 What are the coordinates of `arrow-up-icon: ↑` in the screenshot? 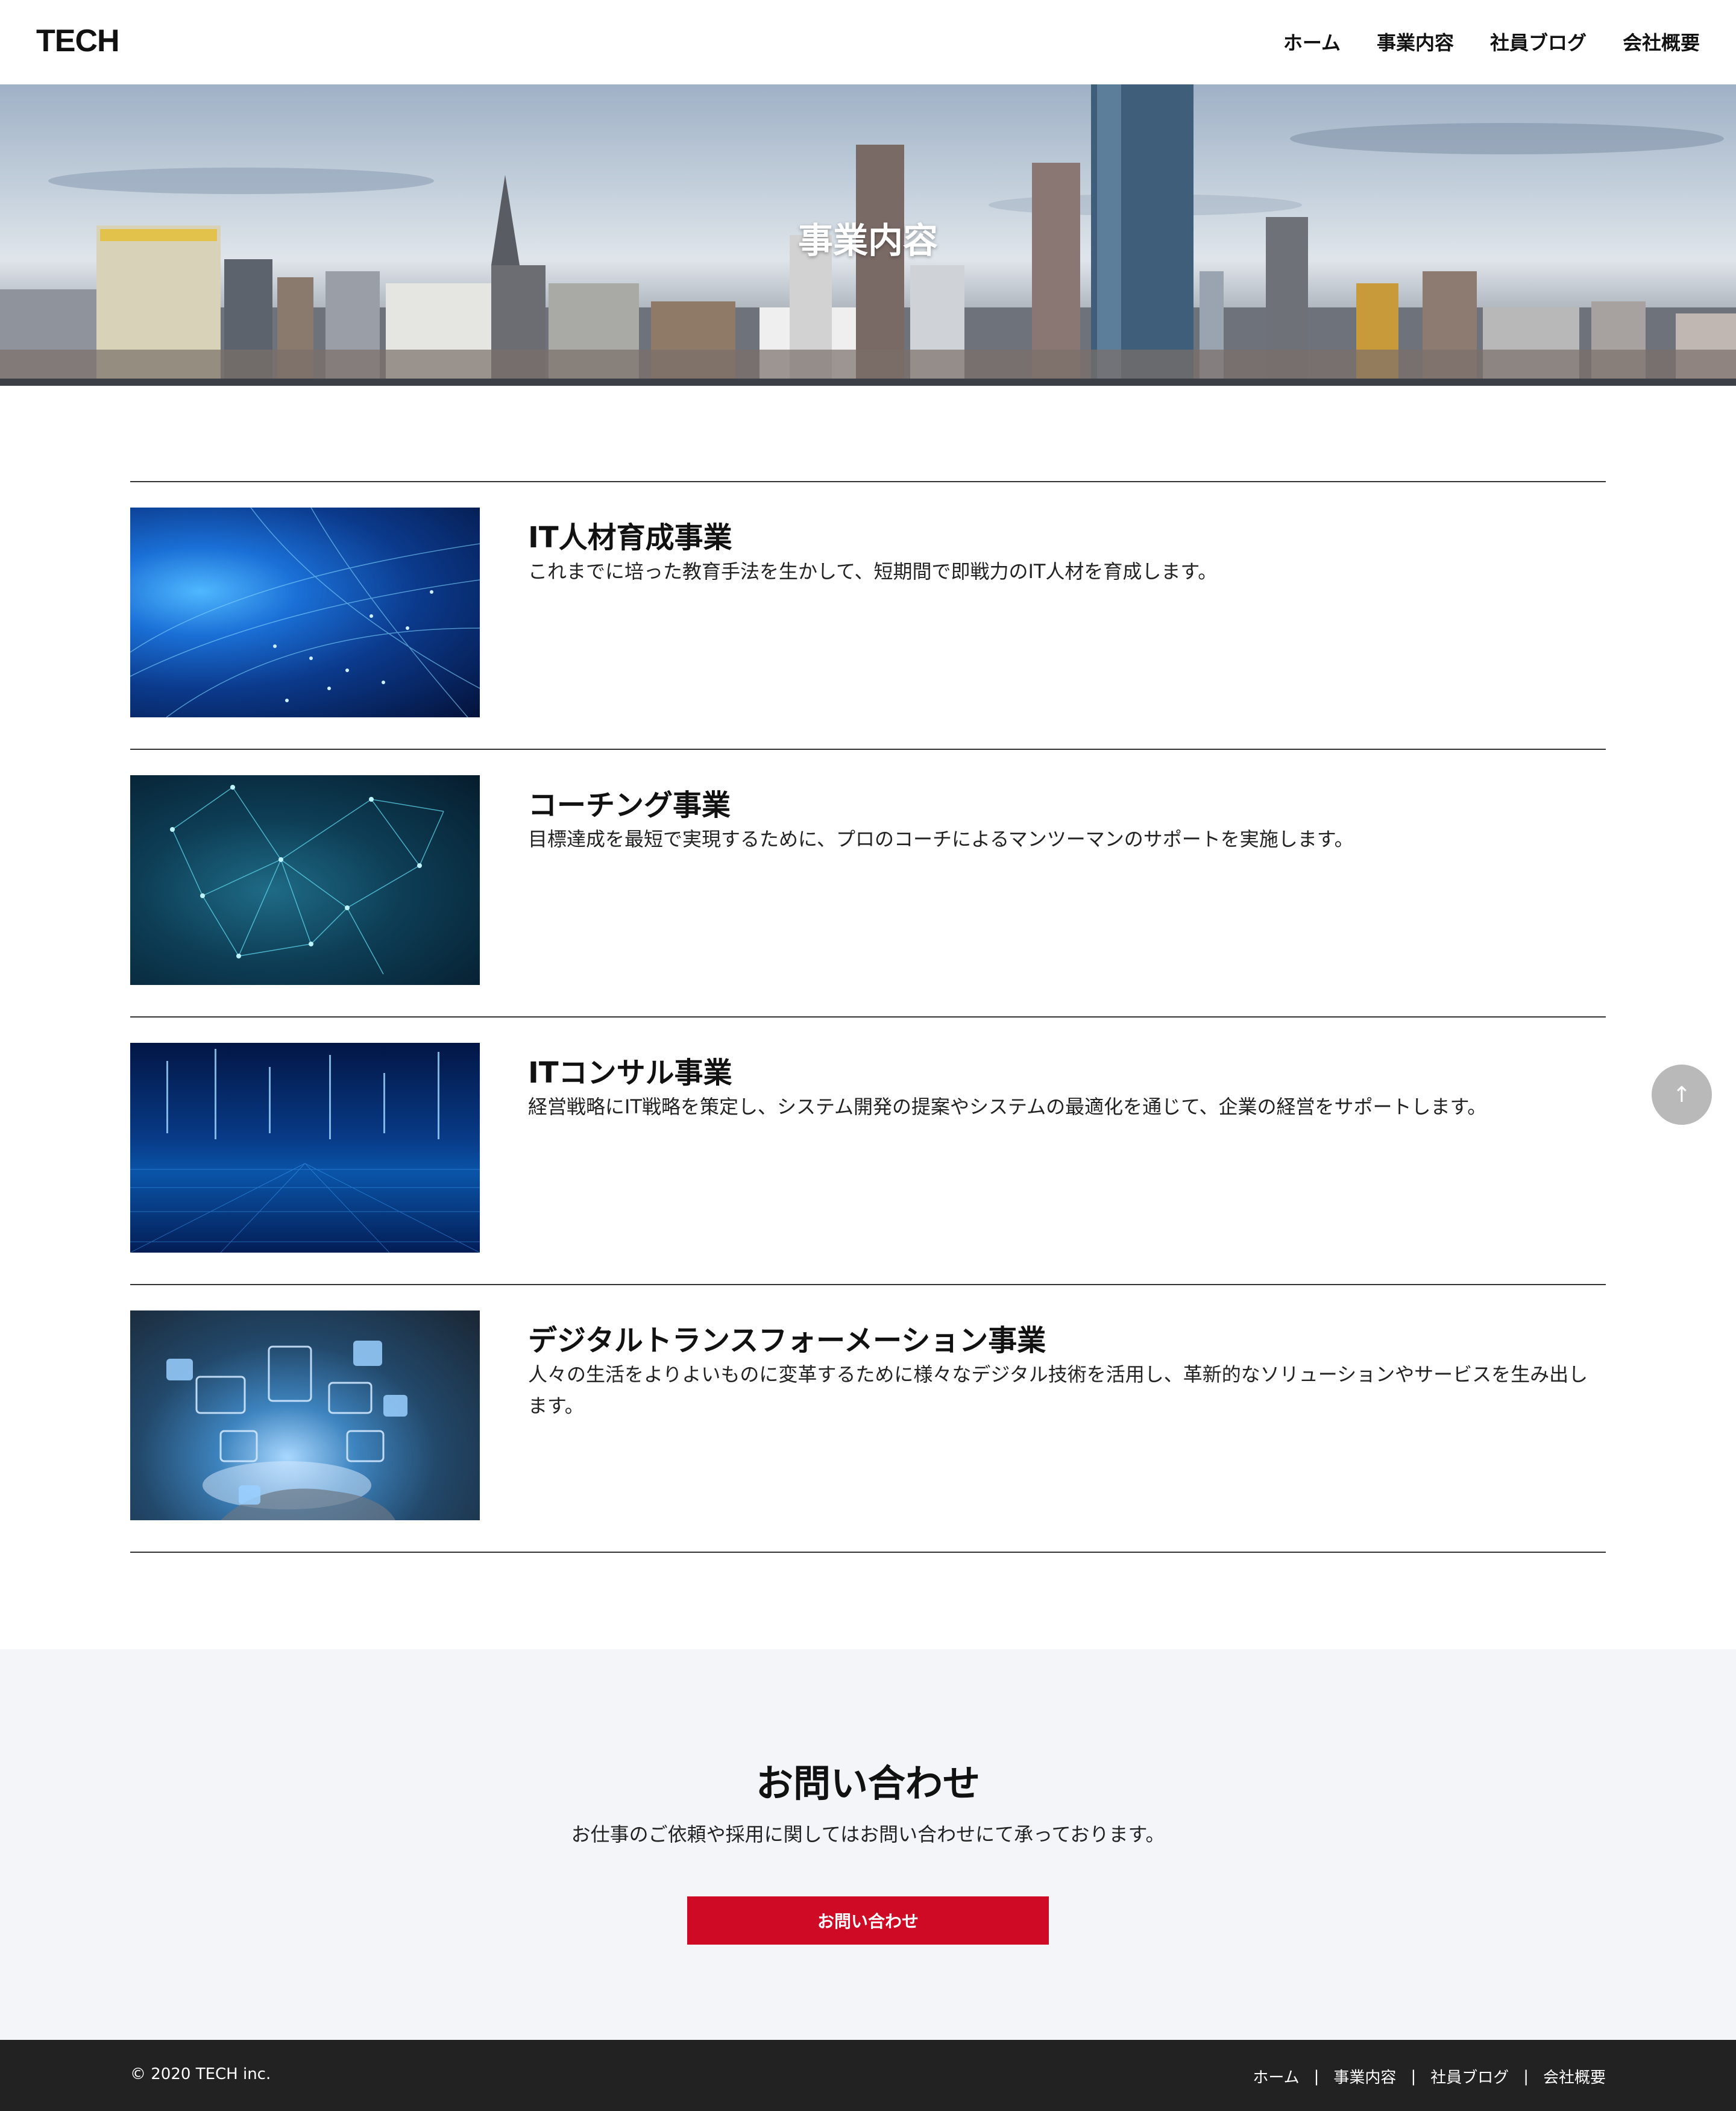 It's located at (1681, 1094).